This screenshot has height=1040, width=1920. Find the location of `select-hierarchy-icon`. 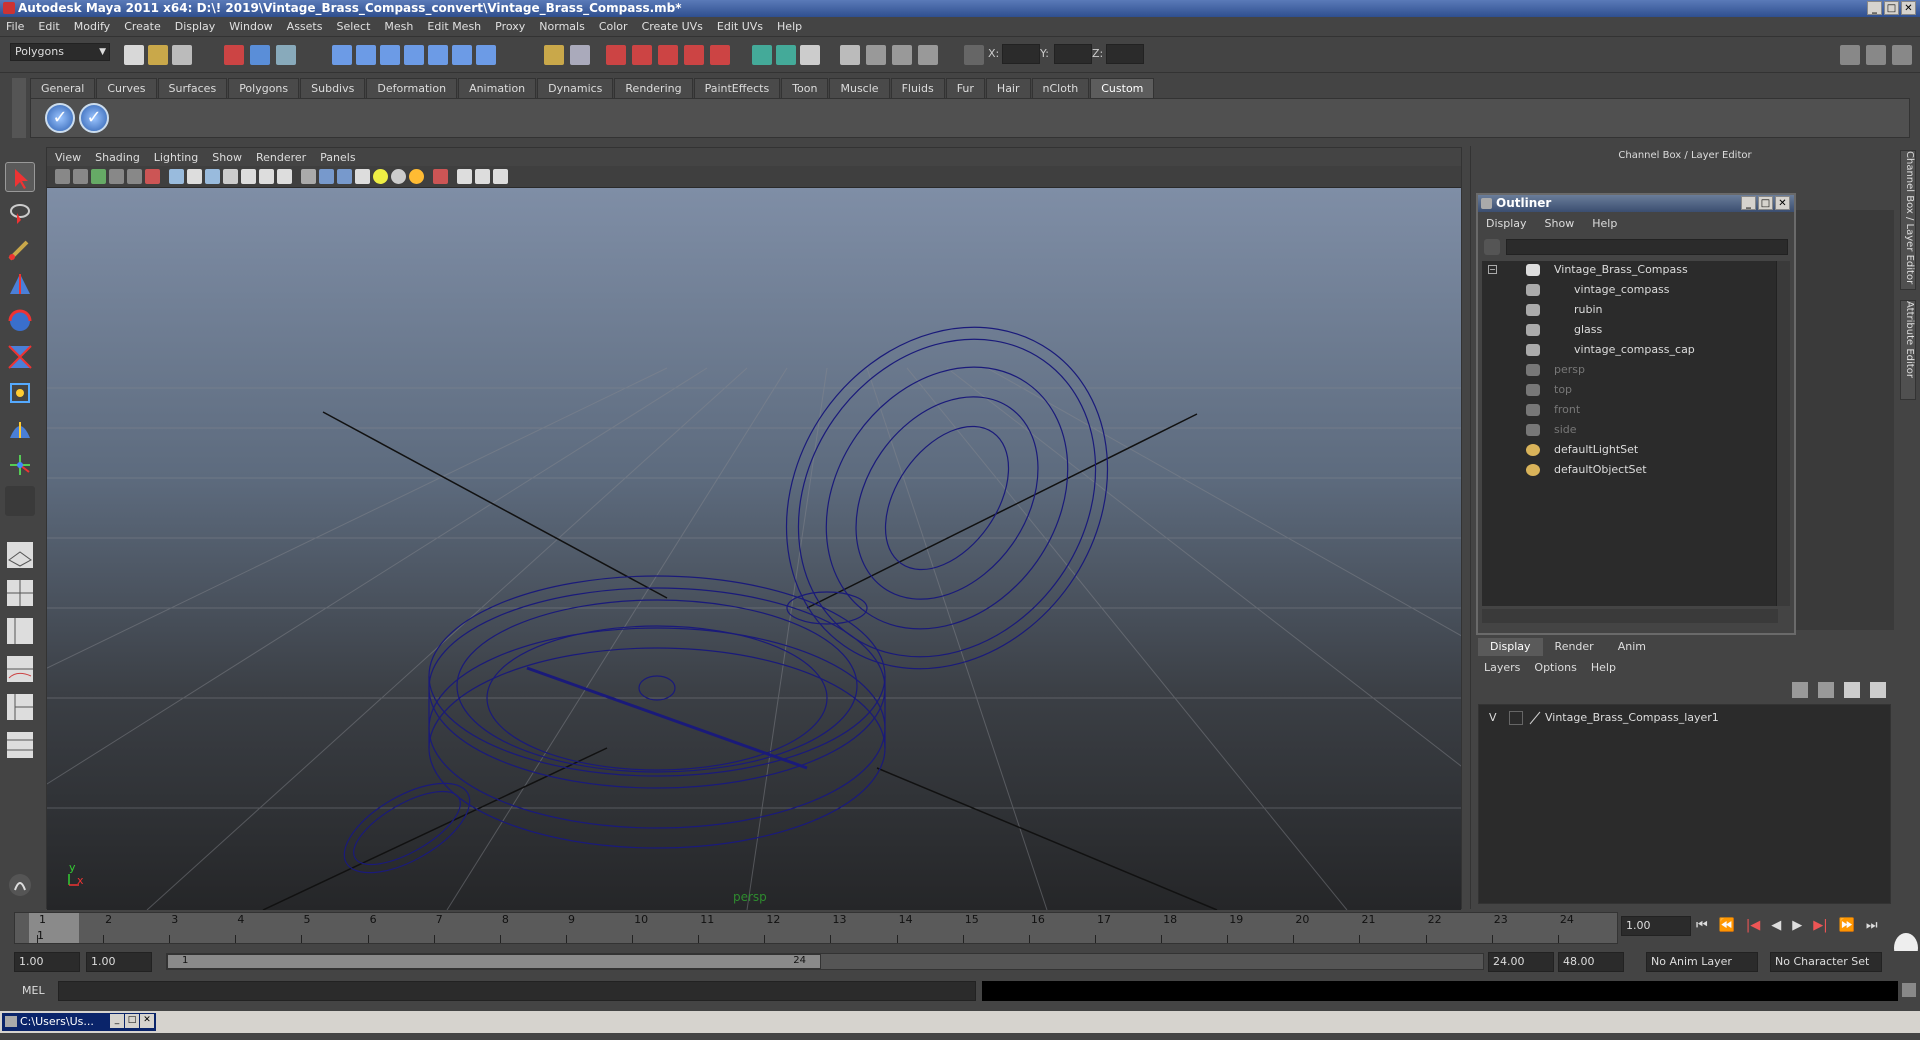

select-hierarchy-icon is located at coordinates (234, 55).